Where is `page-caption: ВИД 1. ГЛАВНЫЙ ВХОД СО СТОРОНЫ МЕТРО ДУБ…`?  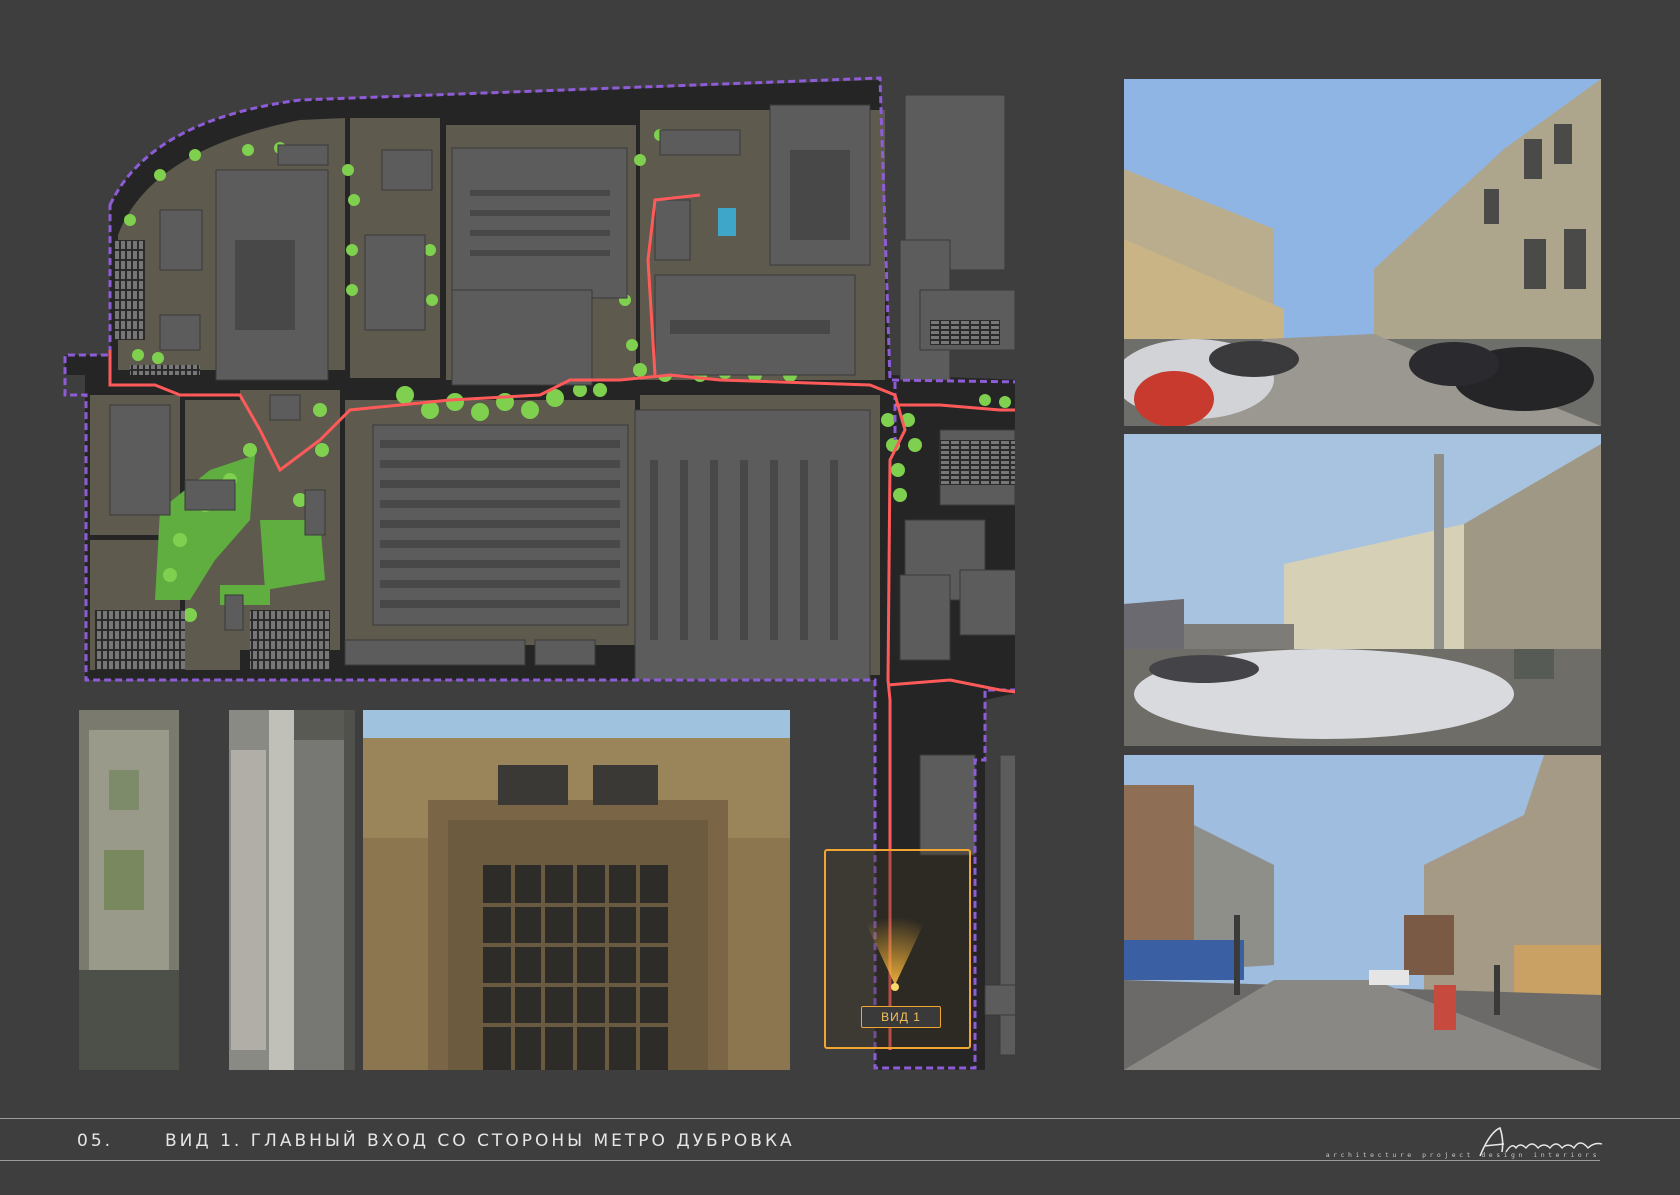
page-caption: ВИД 1. ГЛАВНЫЙ ВХОД СО СТОРОНЫ МЕТРО ДУБ… is located at coordinates (480, 1141).